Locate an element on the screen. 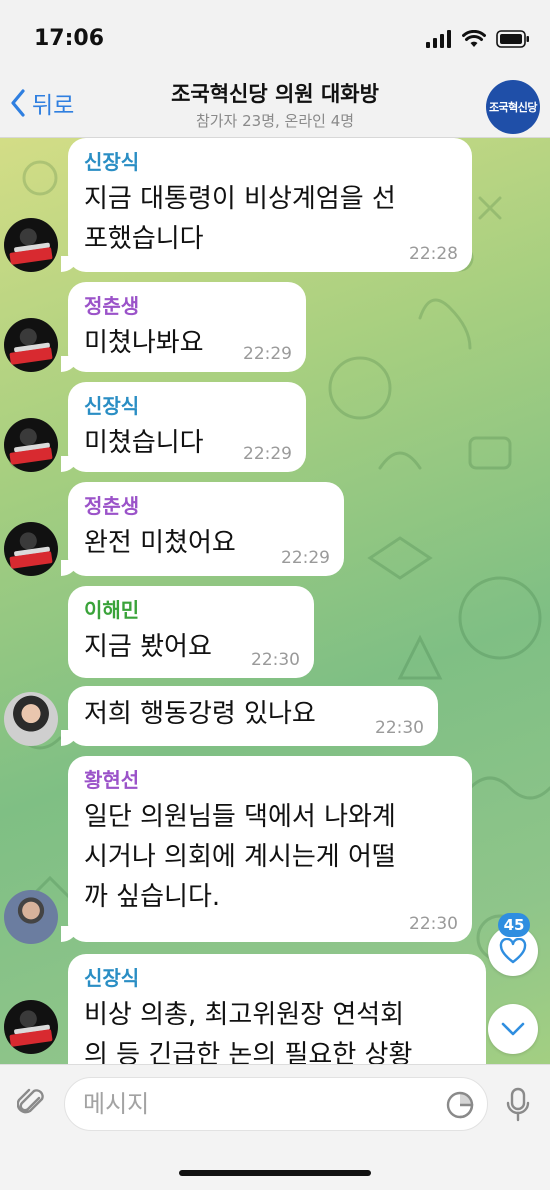  status-icons is located at coordinates (478, 39).